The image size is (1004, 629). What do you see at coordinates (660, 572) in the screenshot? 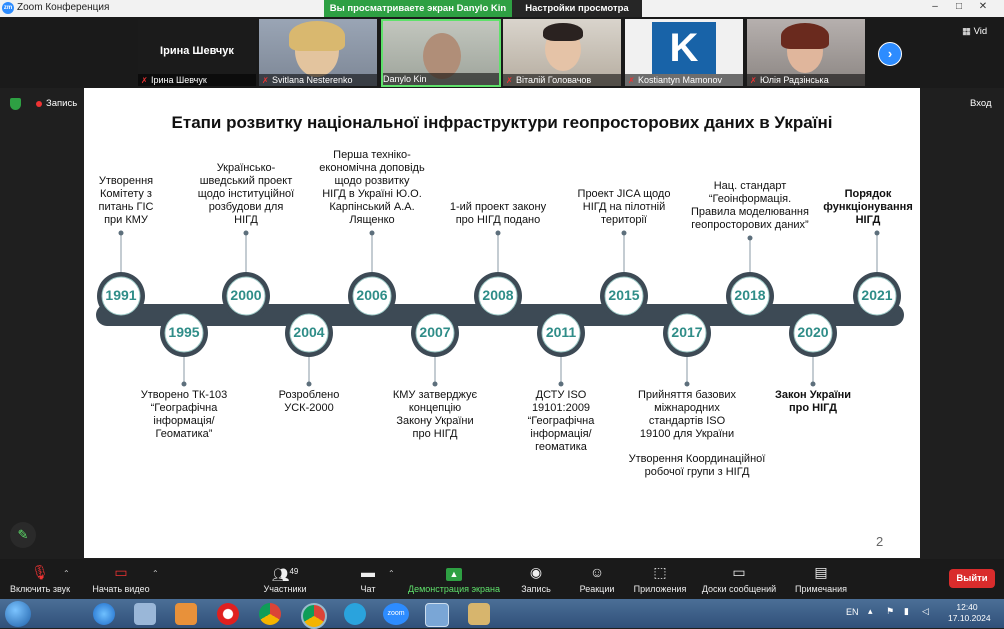
I see `apps-icon: ⬚` at bounding box center [660, 572].